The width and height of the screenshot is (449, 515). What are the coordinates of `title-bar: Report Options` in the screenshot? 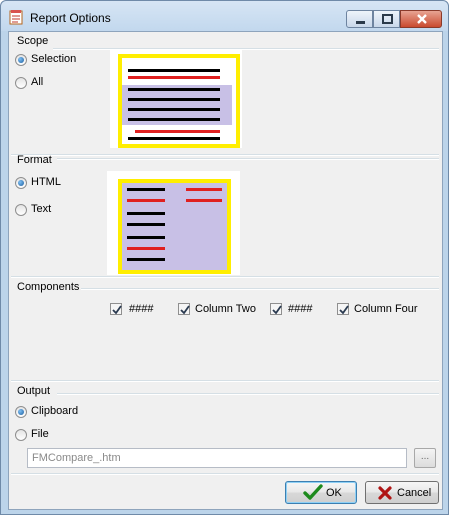 It's located at (224, 16).